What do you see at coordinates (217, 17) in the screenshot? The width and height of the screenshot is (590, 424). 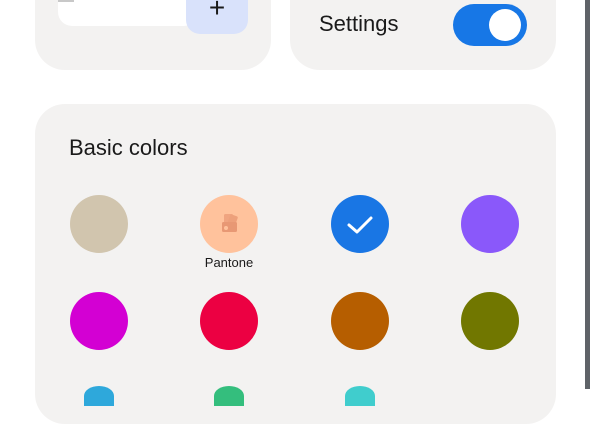 I see `add-button: +` at bounding box center [217, 17].